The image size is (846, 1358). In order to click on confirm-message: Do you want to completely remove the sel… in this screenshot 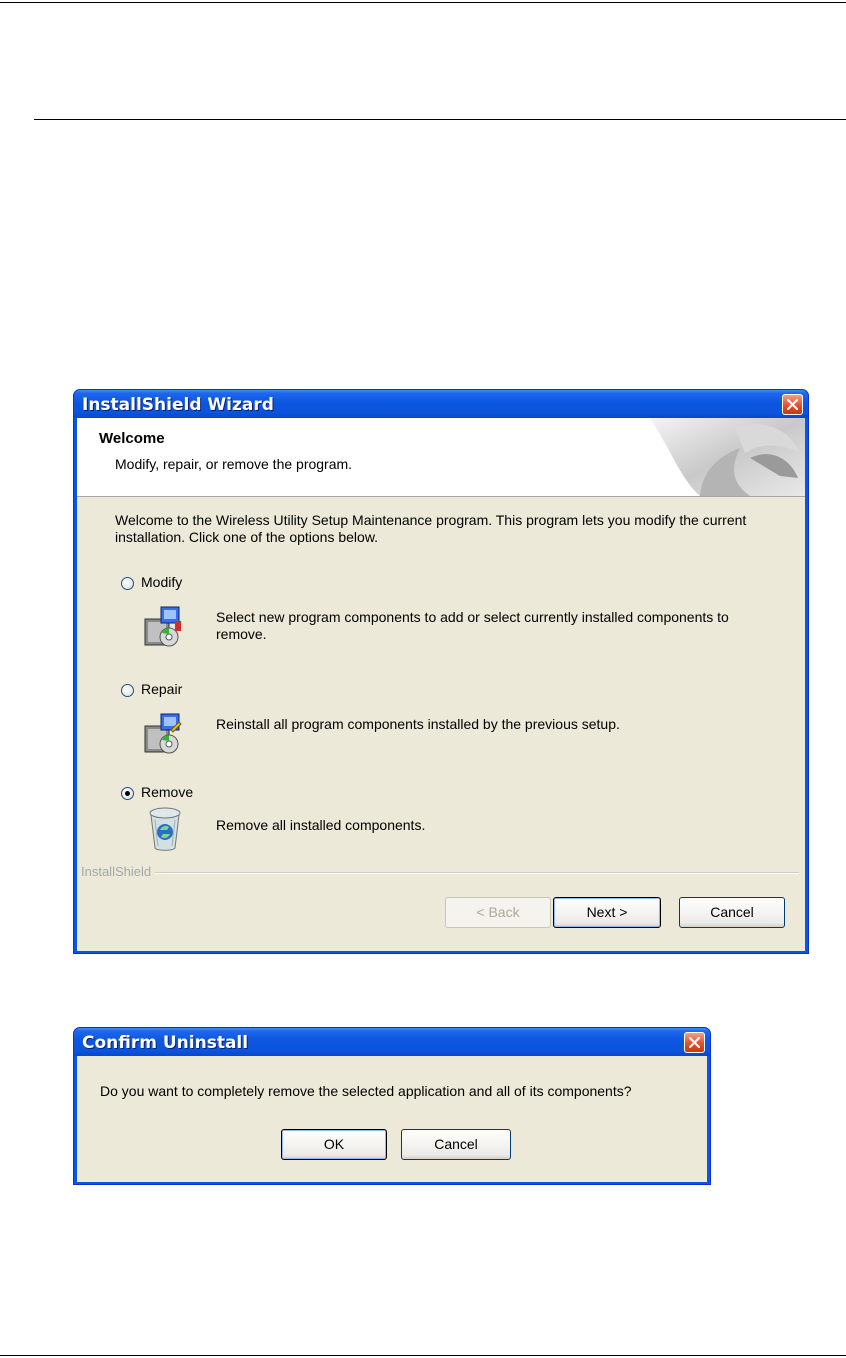, I will do `click(366, 1091)`.